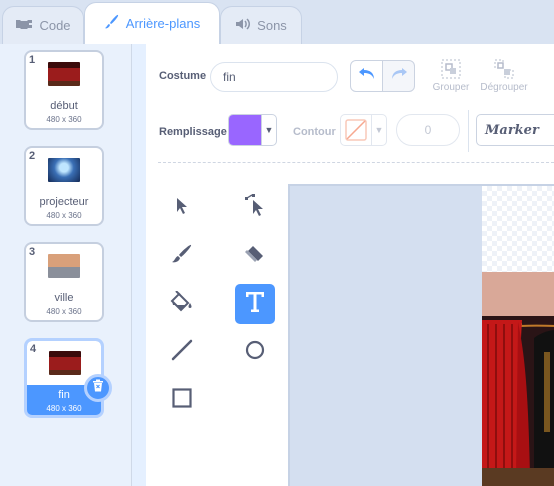  I want to click on group-icon, so click(451, 69).